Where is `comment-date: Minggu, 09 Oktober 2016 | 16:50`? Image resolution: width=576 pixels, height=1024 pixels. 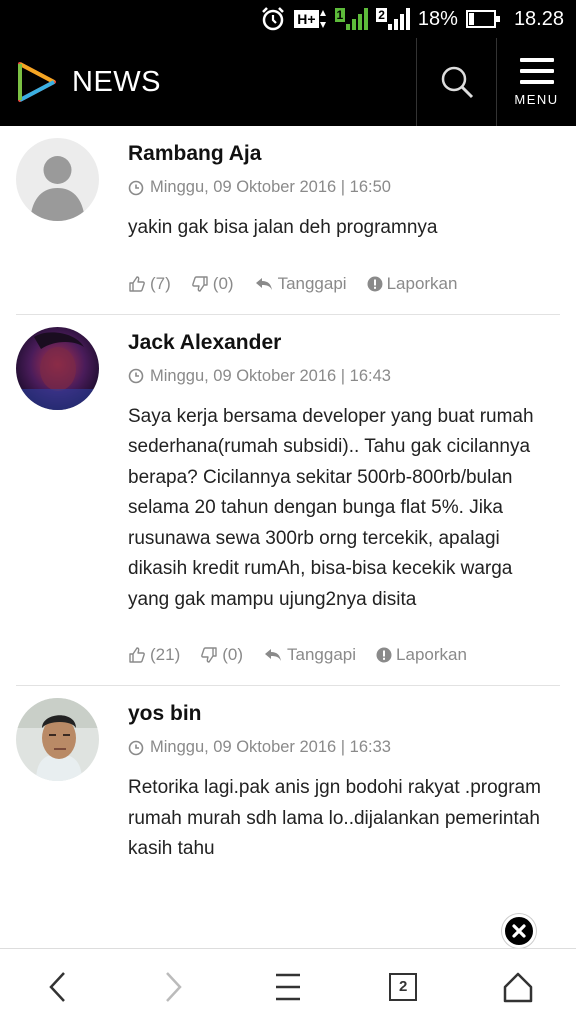 comment-date: Minggu, 09 Oktober 2016 | 16:50 is located at coordinates (344, 187).